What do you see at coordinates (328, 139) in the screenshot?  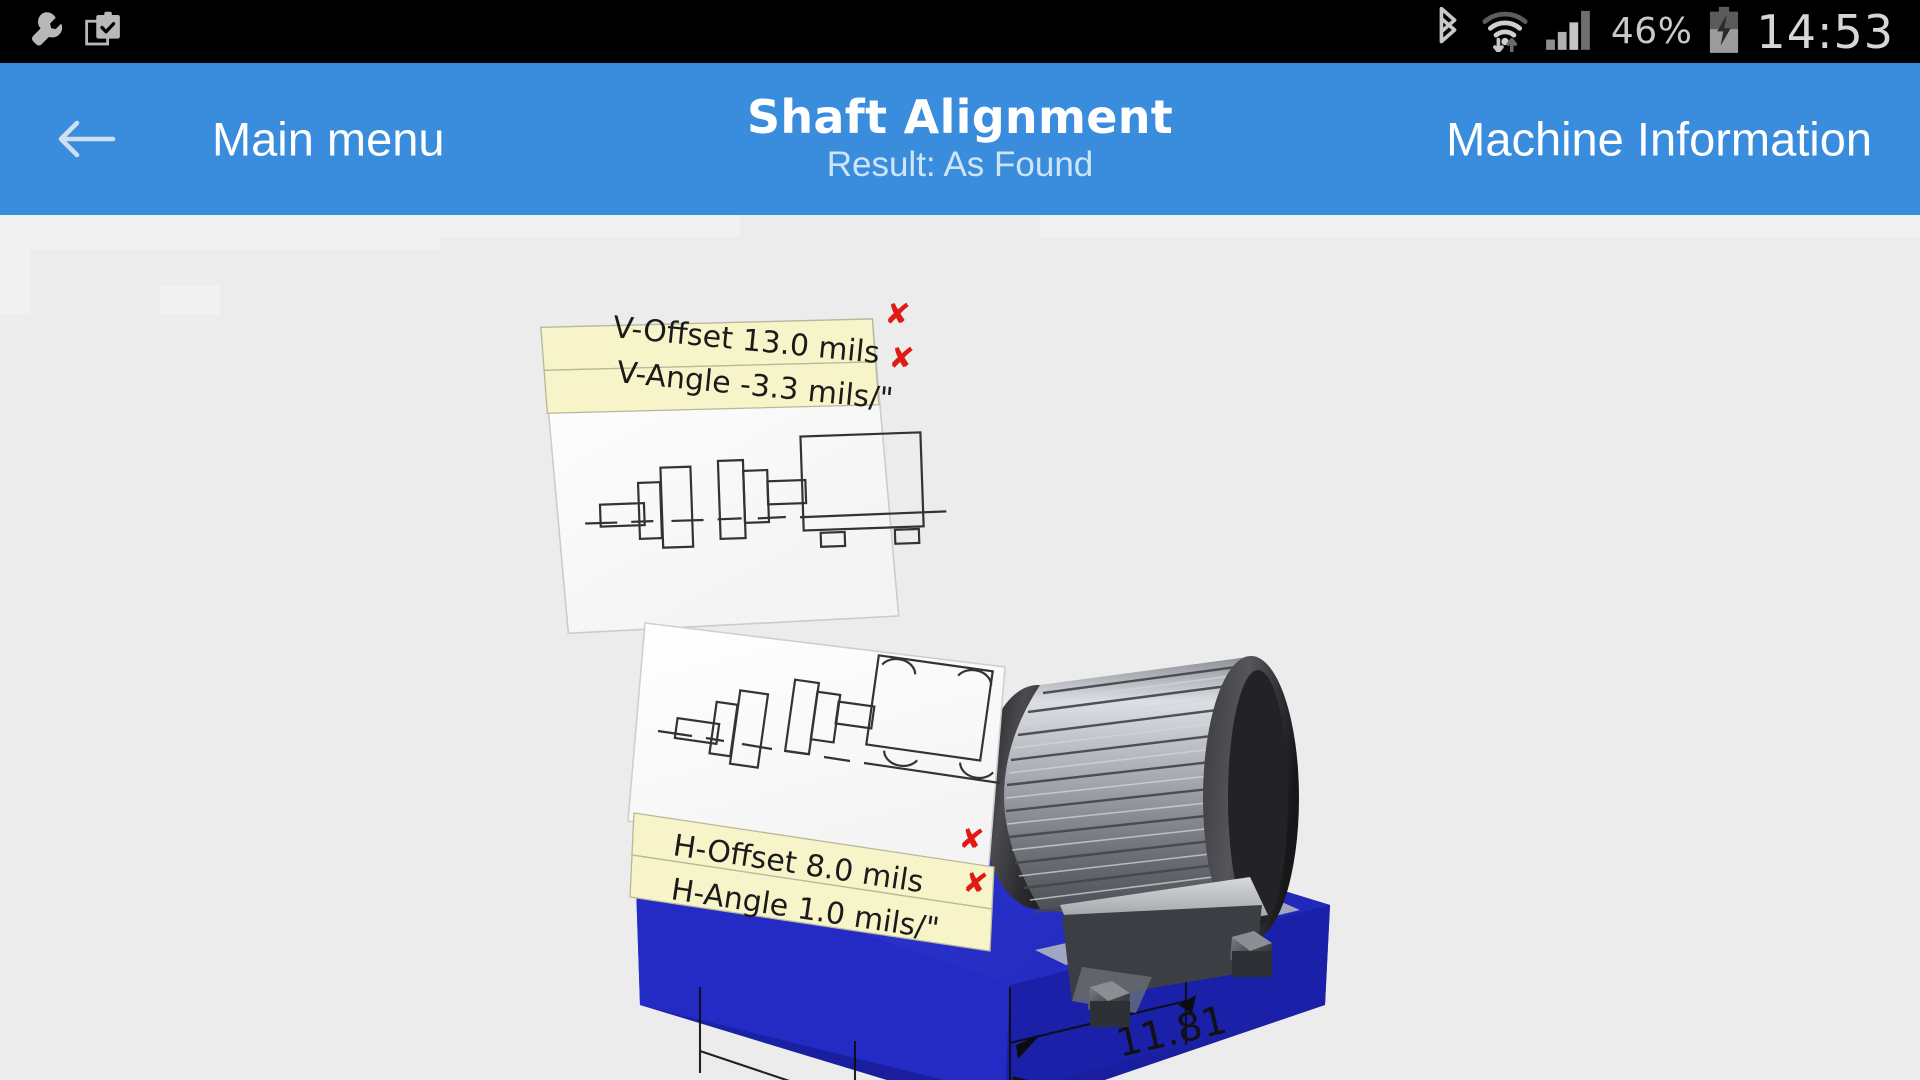 I see `main-menu-button: Main menu` at bounding box center [328, 139].